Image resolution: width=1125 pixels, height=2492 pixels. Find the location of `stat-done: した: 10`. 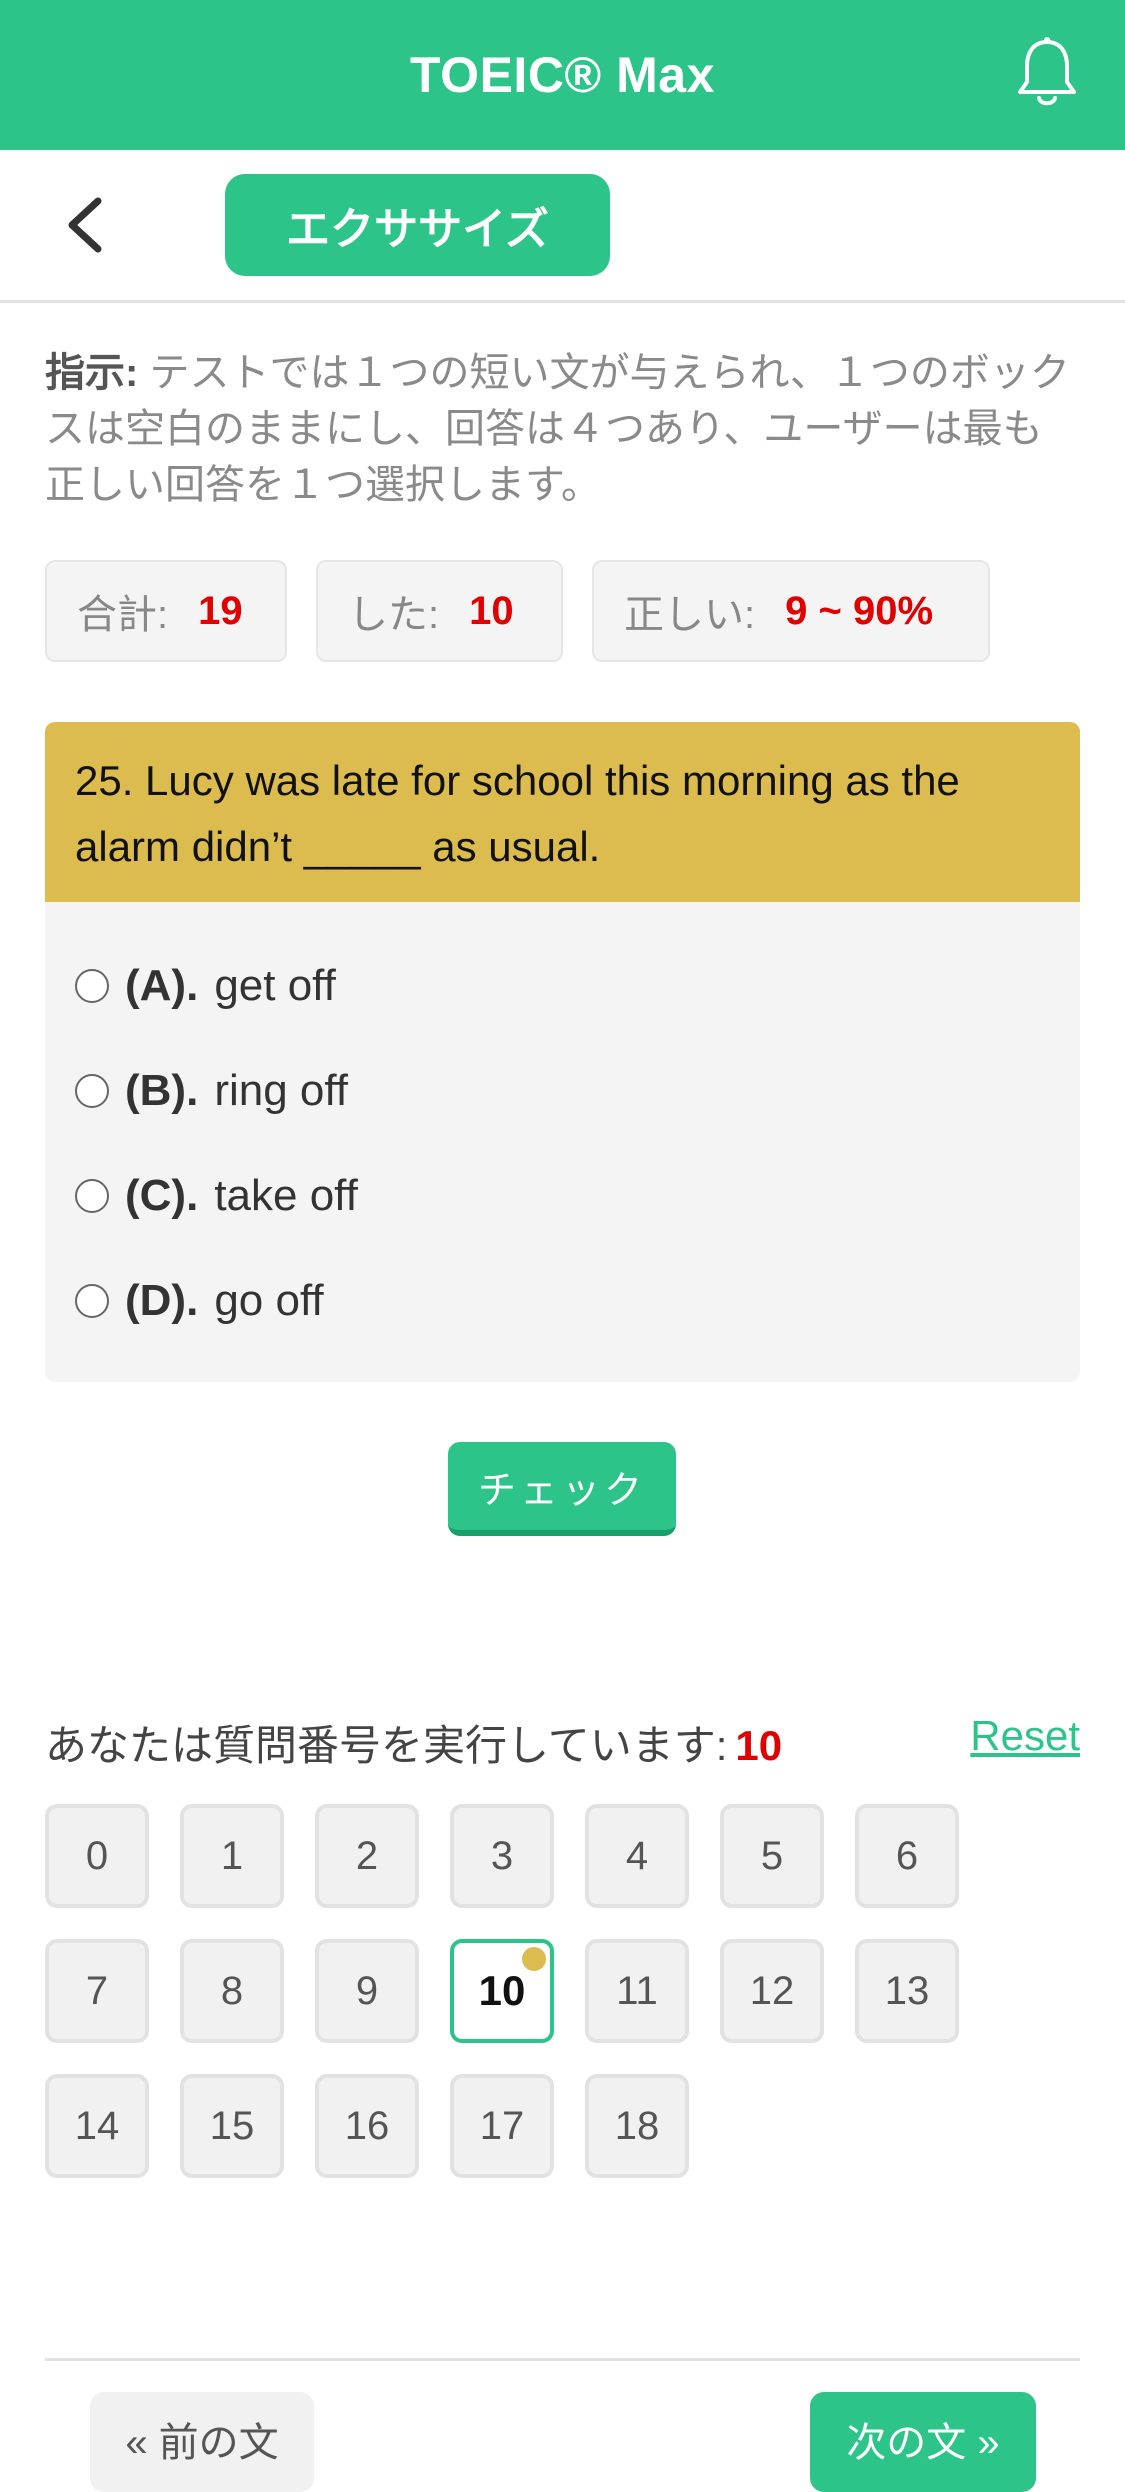

stat-done: した: 10 is located at coordinates (439, 611).